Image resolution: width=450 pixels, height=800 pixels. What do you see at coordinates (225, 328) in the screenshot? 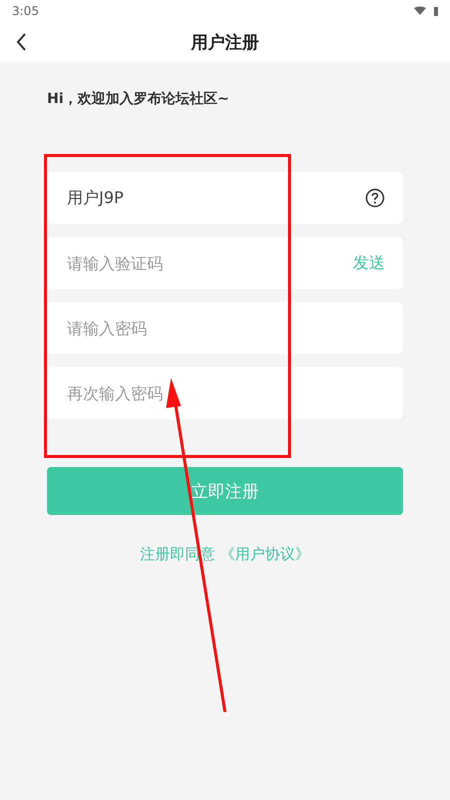
I see `input-field: 请输入密码` at bounding box center [225, 328].